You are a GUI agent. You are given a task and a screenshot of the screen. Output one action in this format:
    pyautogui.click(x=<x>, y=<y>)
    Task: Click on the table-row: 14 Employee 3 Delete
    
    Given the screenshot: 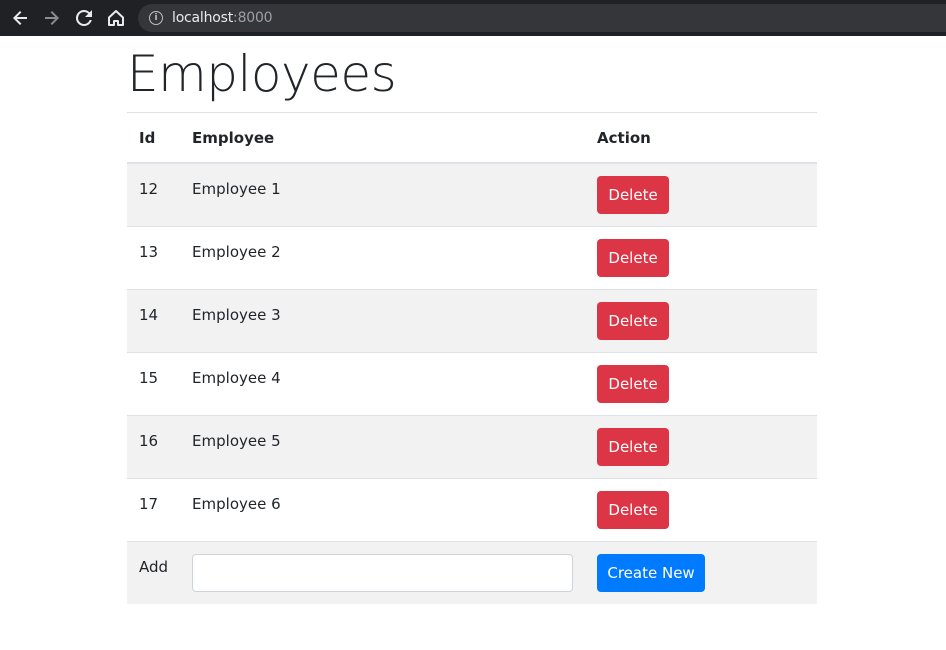 What is the action you would take?
    pyautogui.click(x=472, y=321)
    